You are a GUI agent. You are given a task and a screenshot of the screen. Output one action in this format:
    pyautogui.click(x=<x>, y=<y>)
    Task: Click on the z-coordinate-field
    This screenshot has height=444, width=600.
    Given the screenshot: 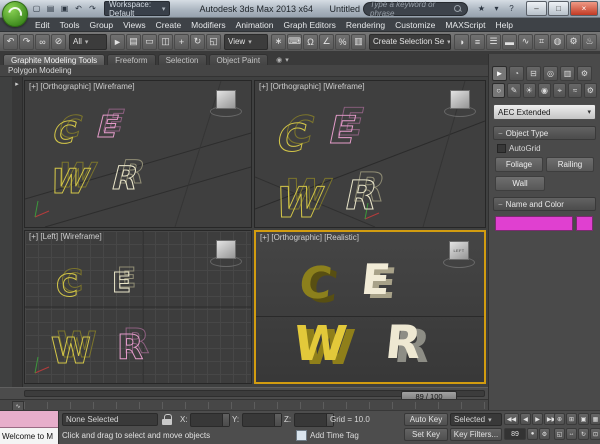 What is the action you would take?
    pyautogui.click(x=314, y=420)
    